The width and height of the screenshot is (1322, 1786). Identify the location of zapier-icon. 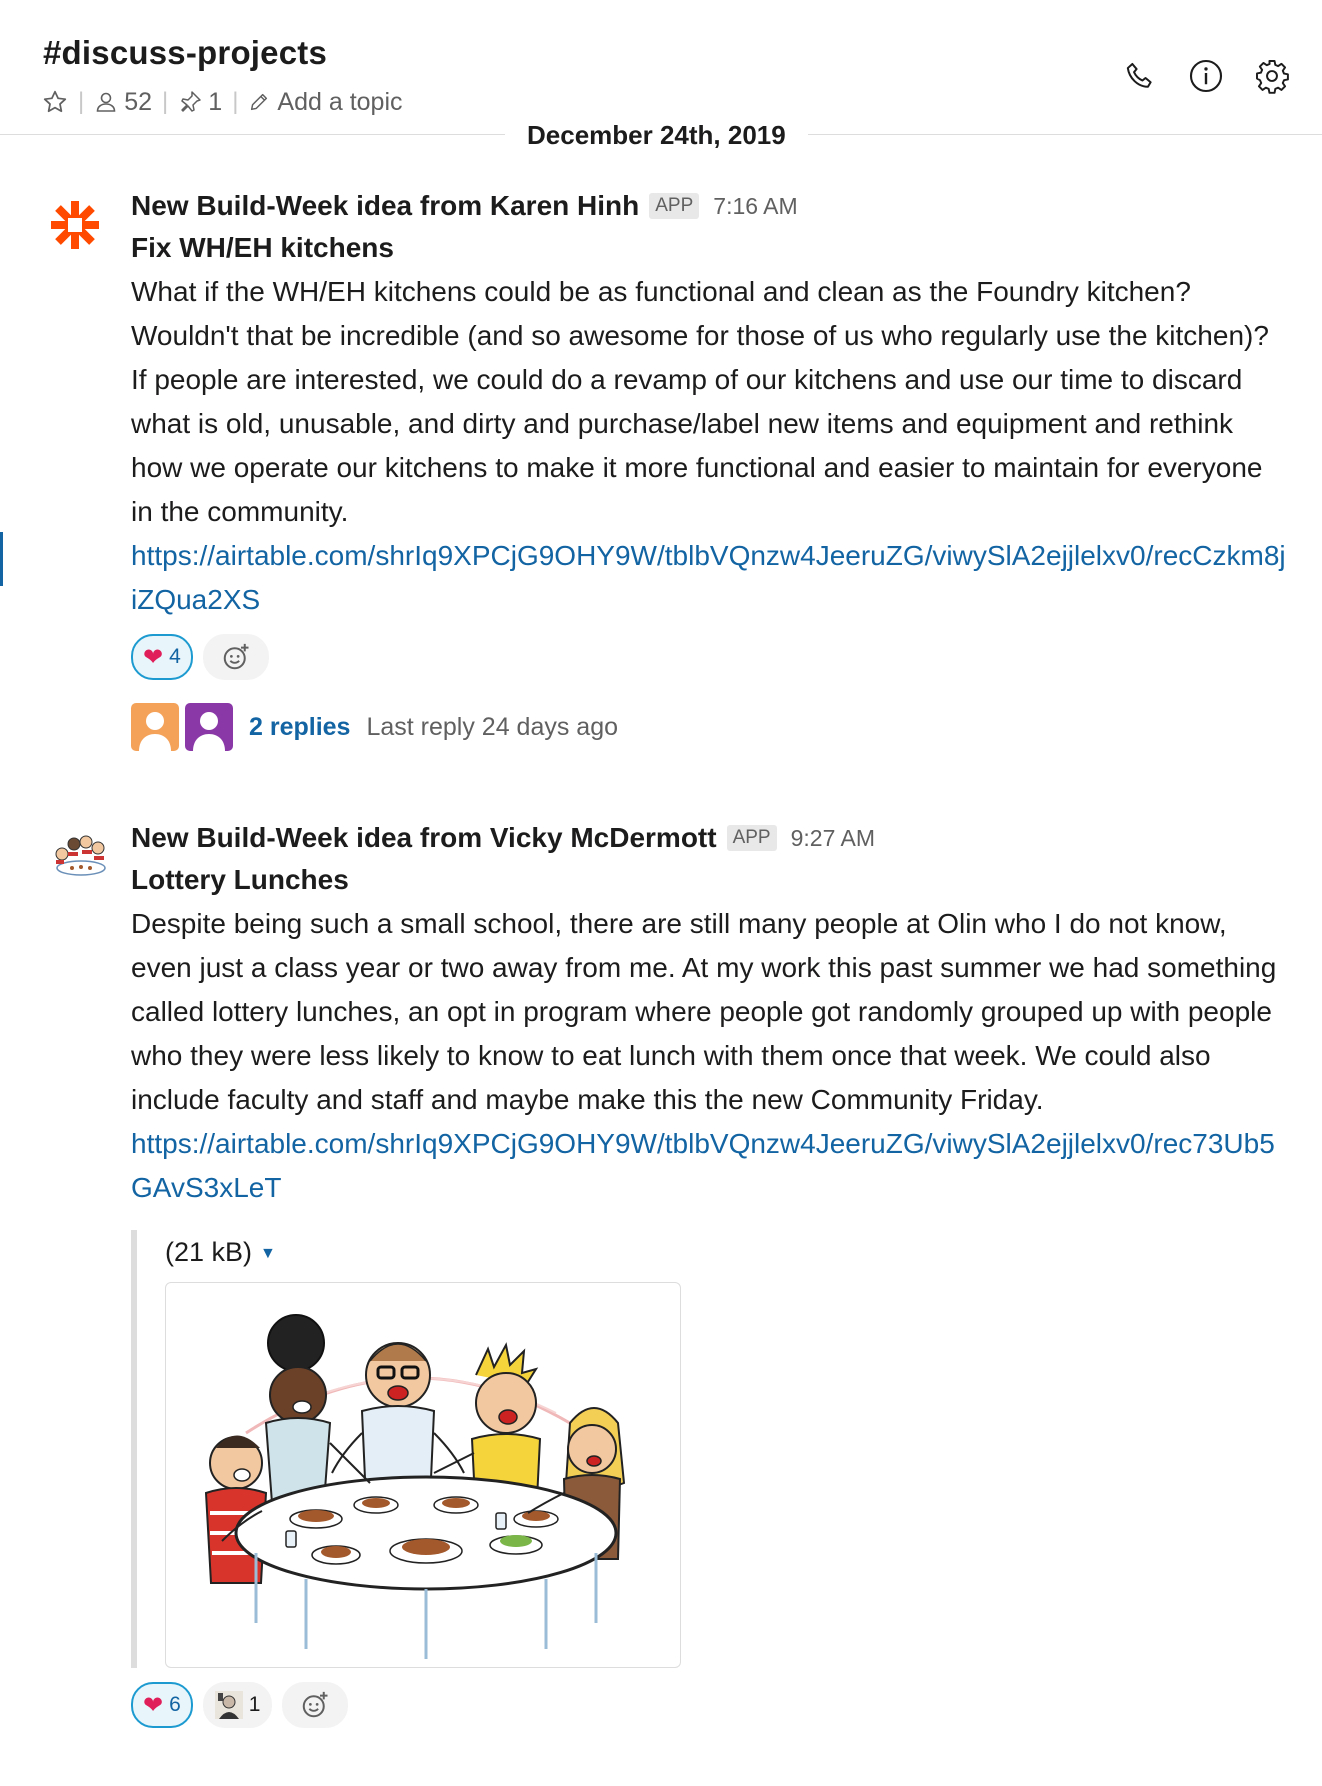
(79, 229).